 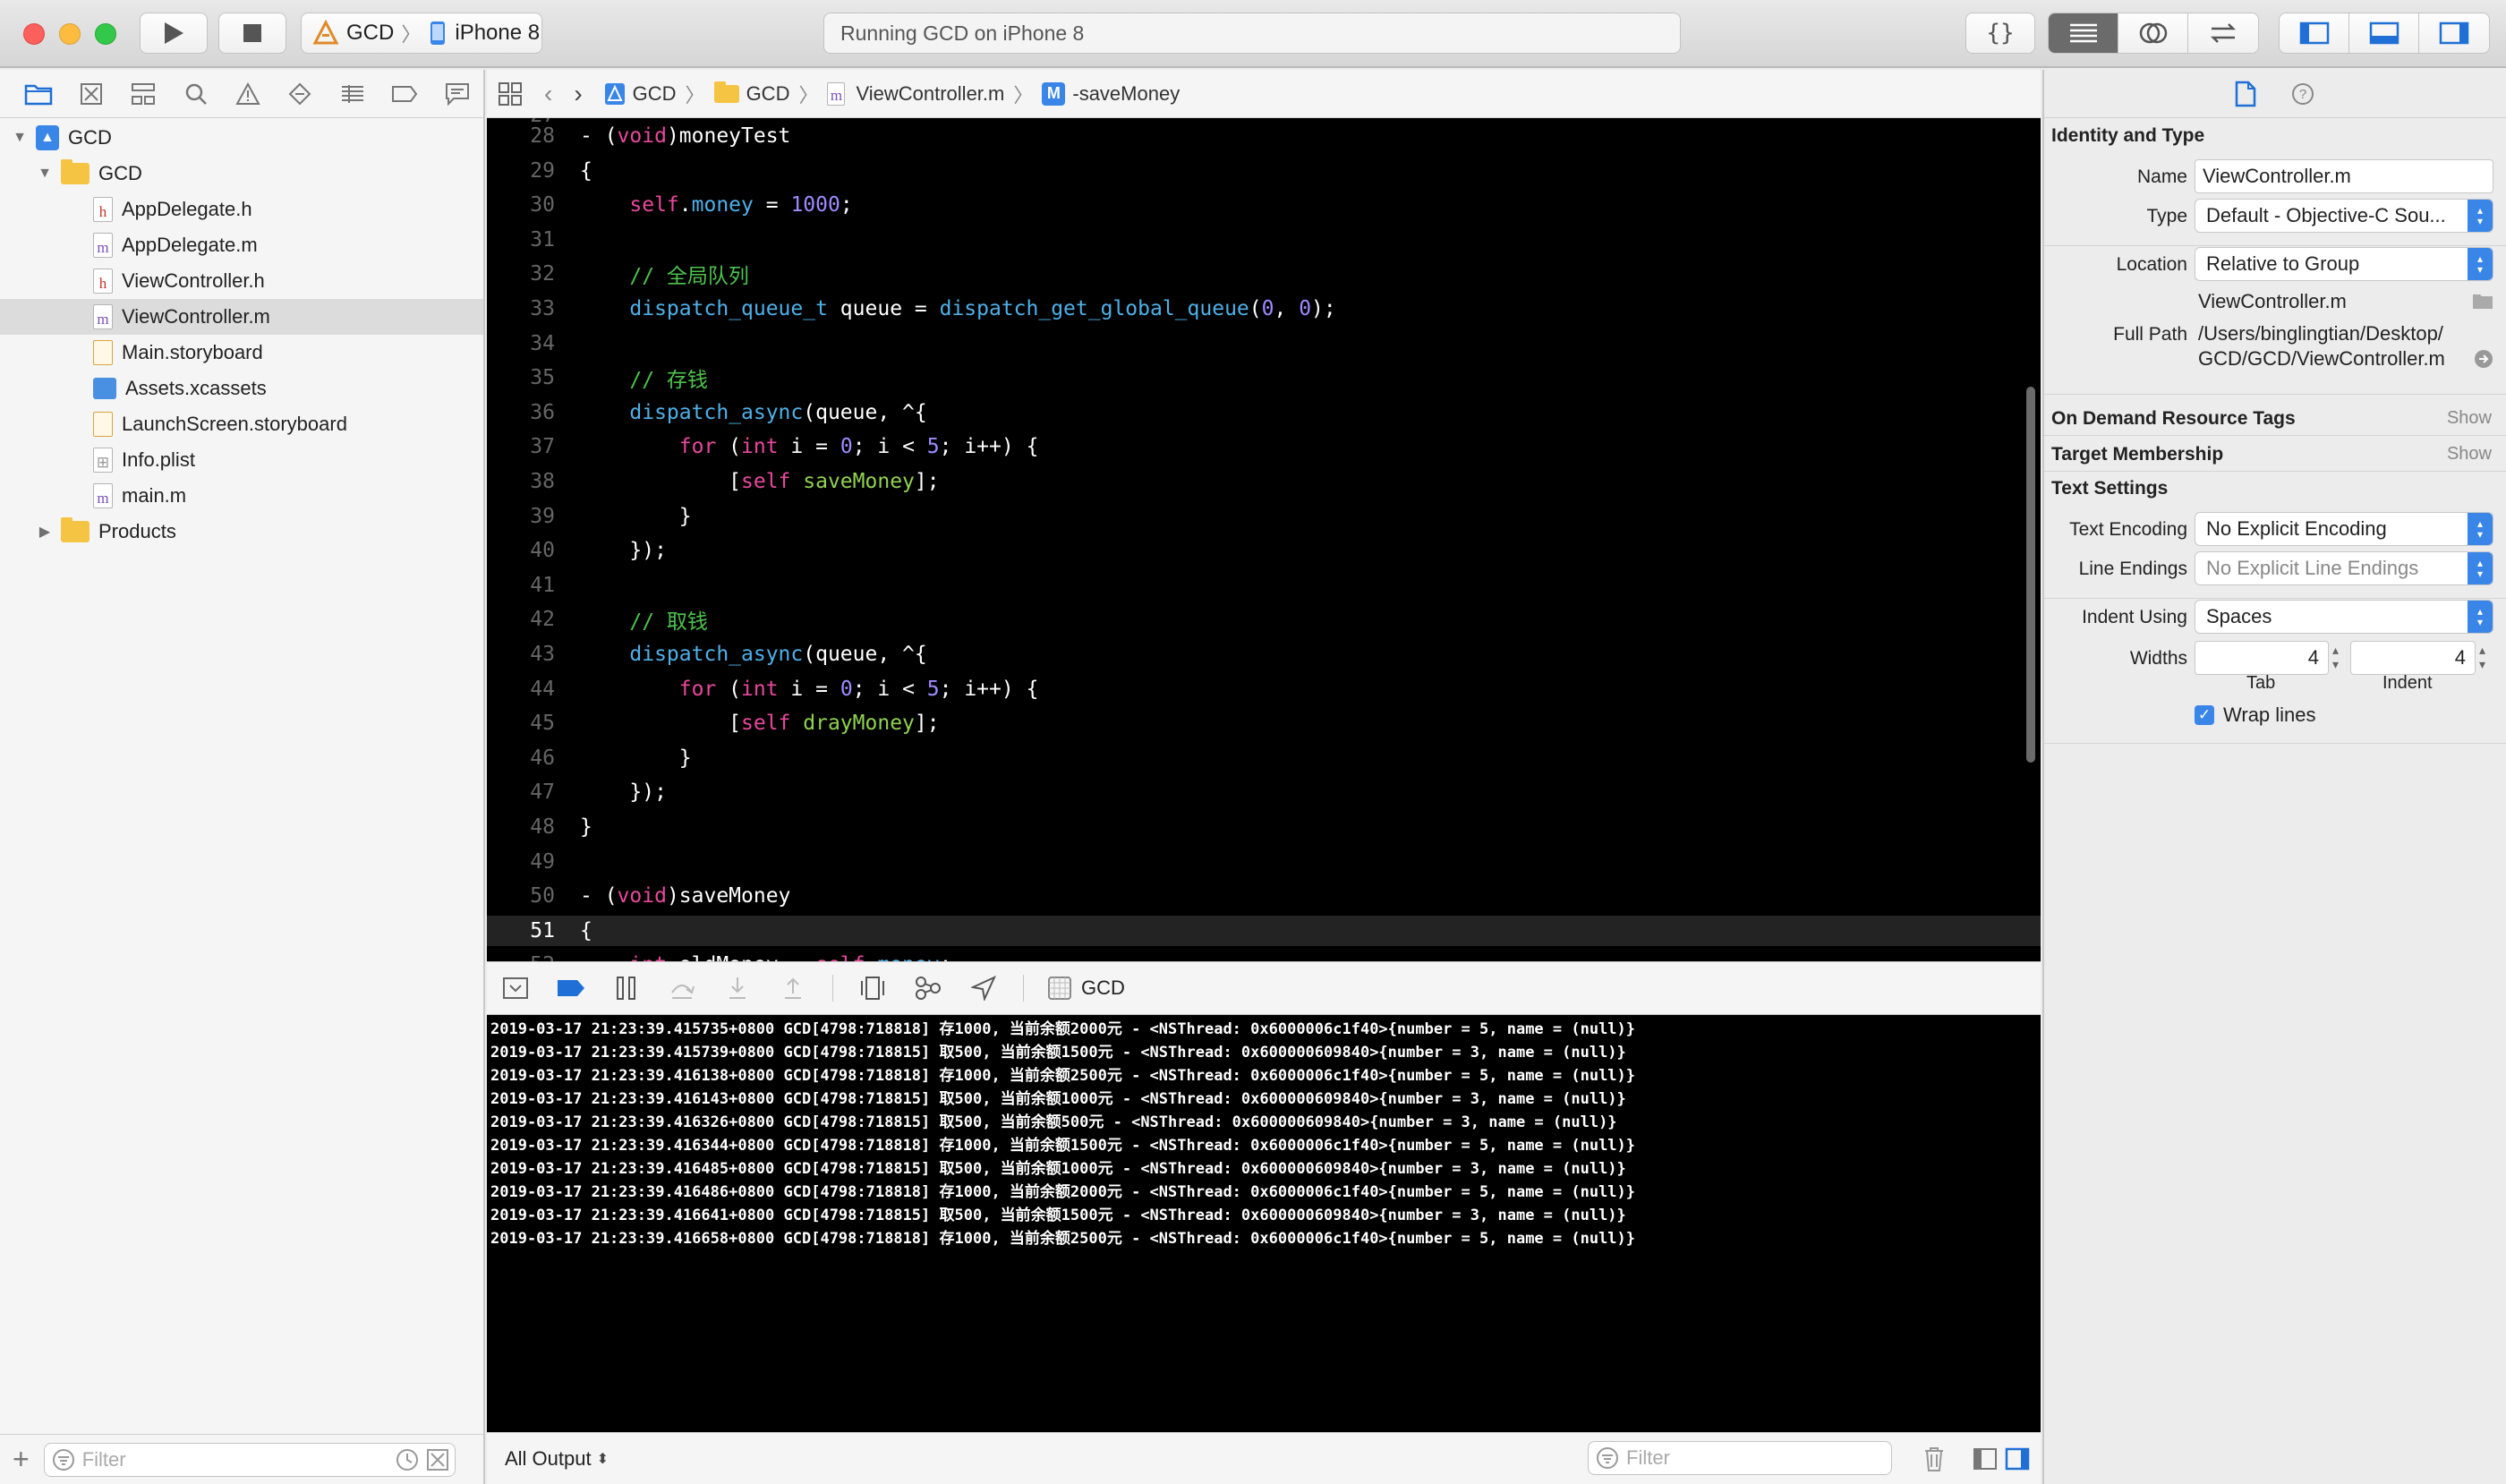 What do you see at coordinates (70, 34) in the screenshot?
I see `minimize-window-button` at bounding box center [70, 34].